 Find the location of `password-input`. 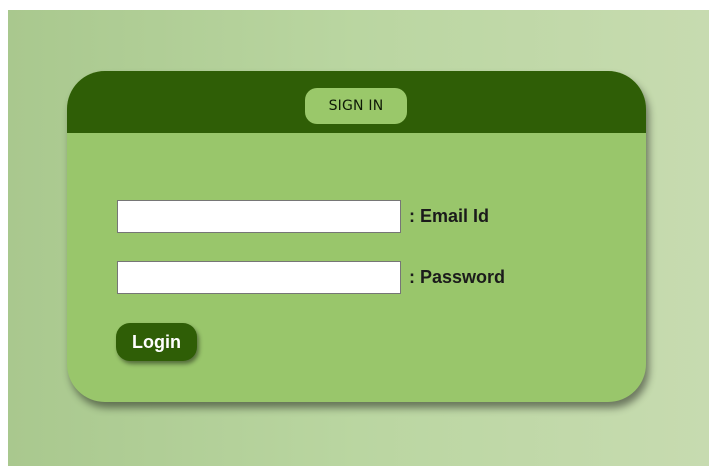

password-input is located at coordinates (259, 277).